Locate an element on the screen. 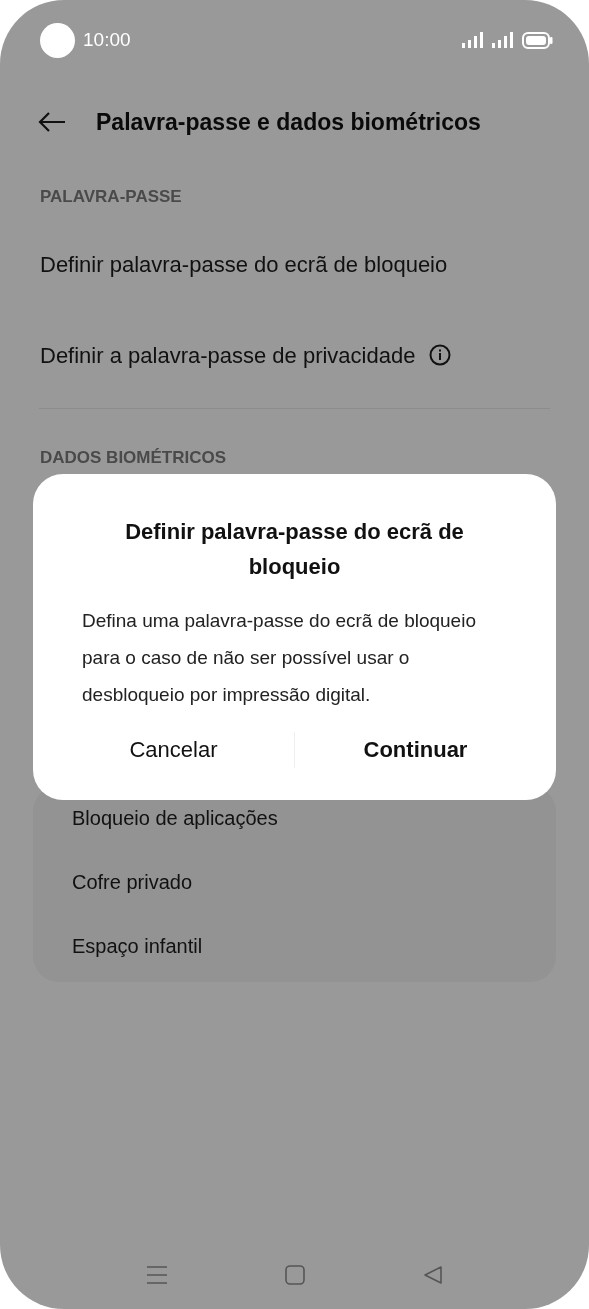 This screenshot has height=1309, width=589. settings-item: Cofre privado is located at coordinates (132, 882).